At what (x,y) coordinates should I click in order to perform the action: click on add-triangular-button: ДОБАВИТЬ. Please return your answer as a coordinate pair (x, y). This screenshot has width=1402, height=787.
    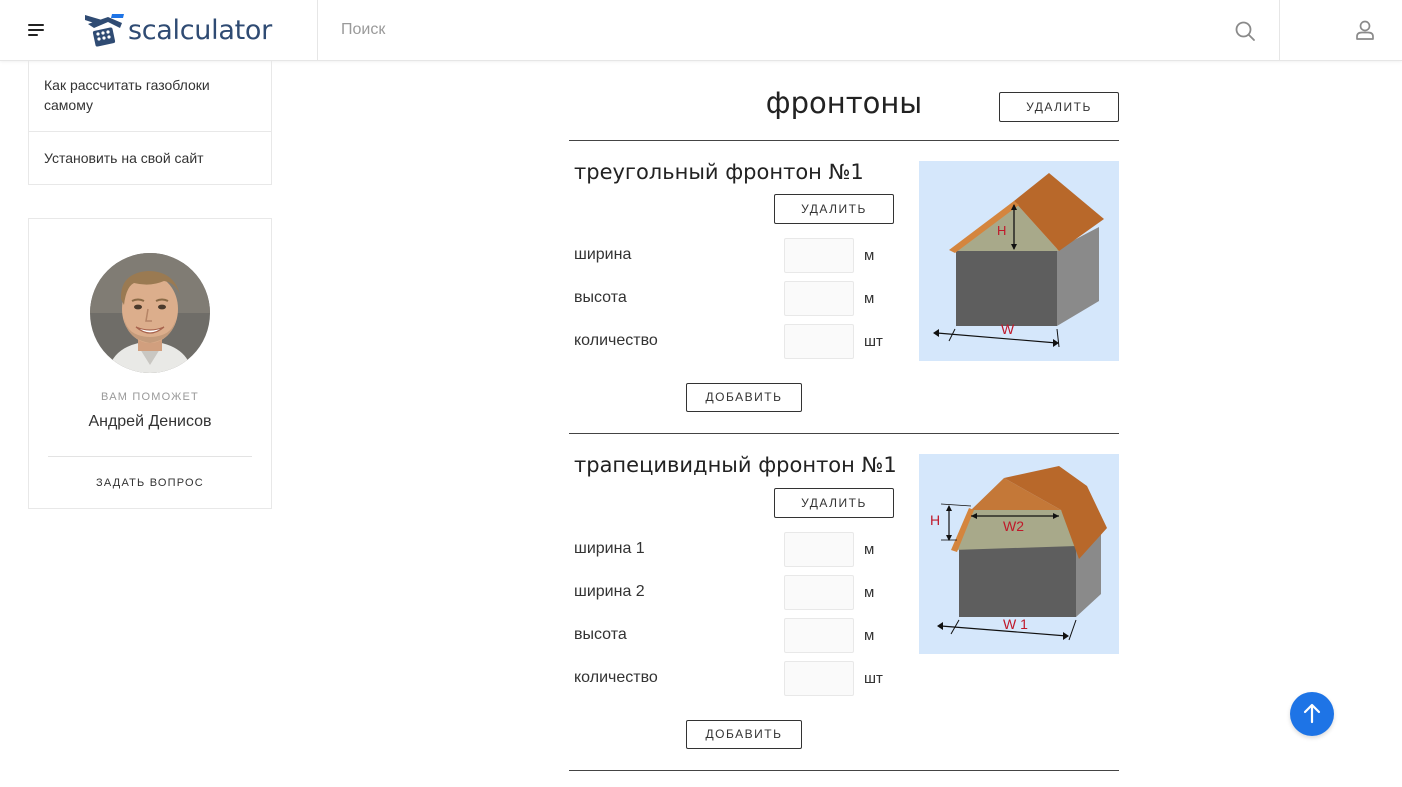
    Looking at the image, I should click on (744, 397).